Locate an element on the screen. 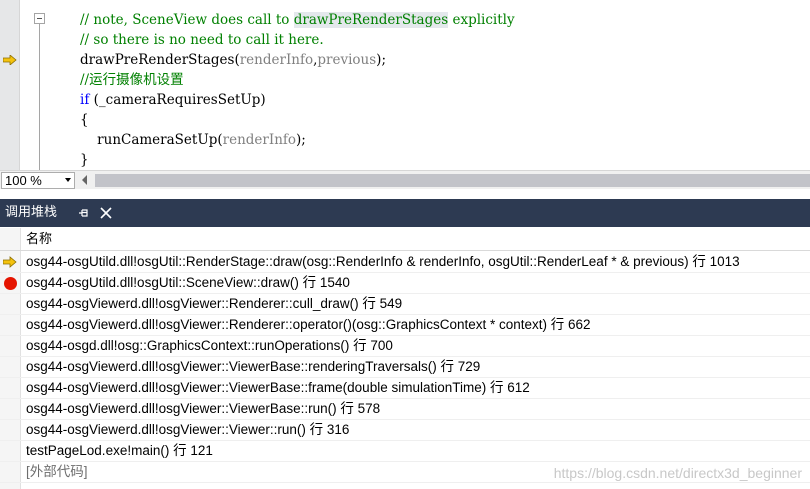  code-line: runCameraSetUp(renderInfo); is located at coordinates (193, 140).